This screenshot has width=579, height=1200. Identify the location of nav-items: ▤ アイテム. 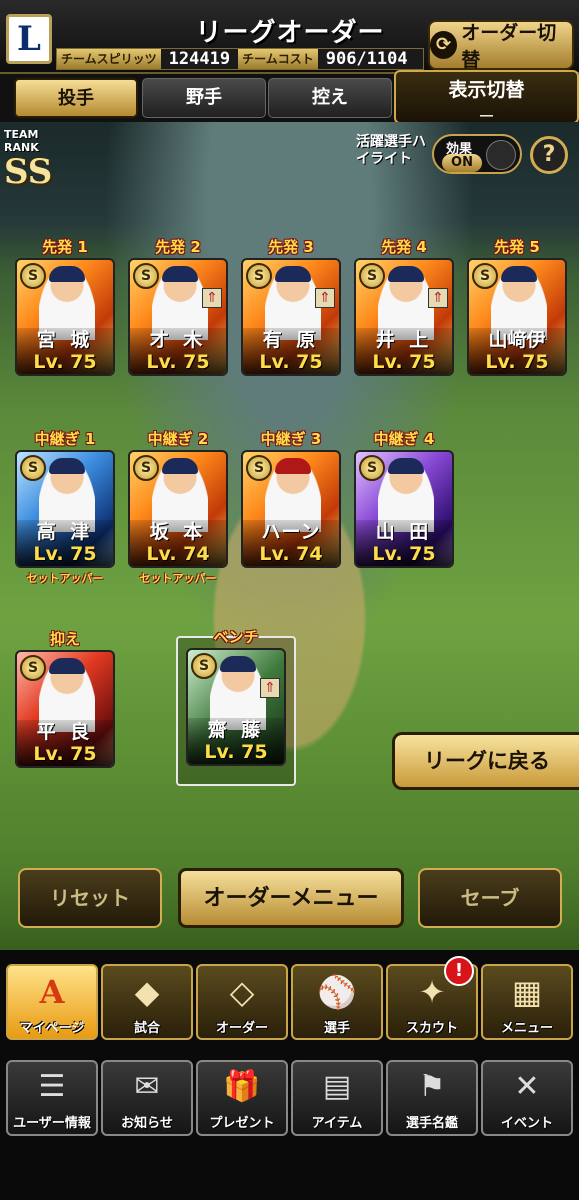
(337, 1098).